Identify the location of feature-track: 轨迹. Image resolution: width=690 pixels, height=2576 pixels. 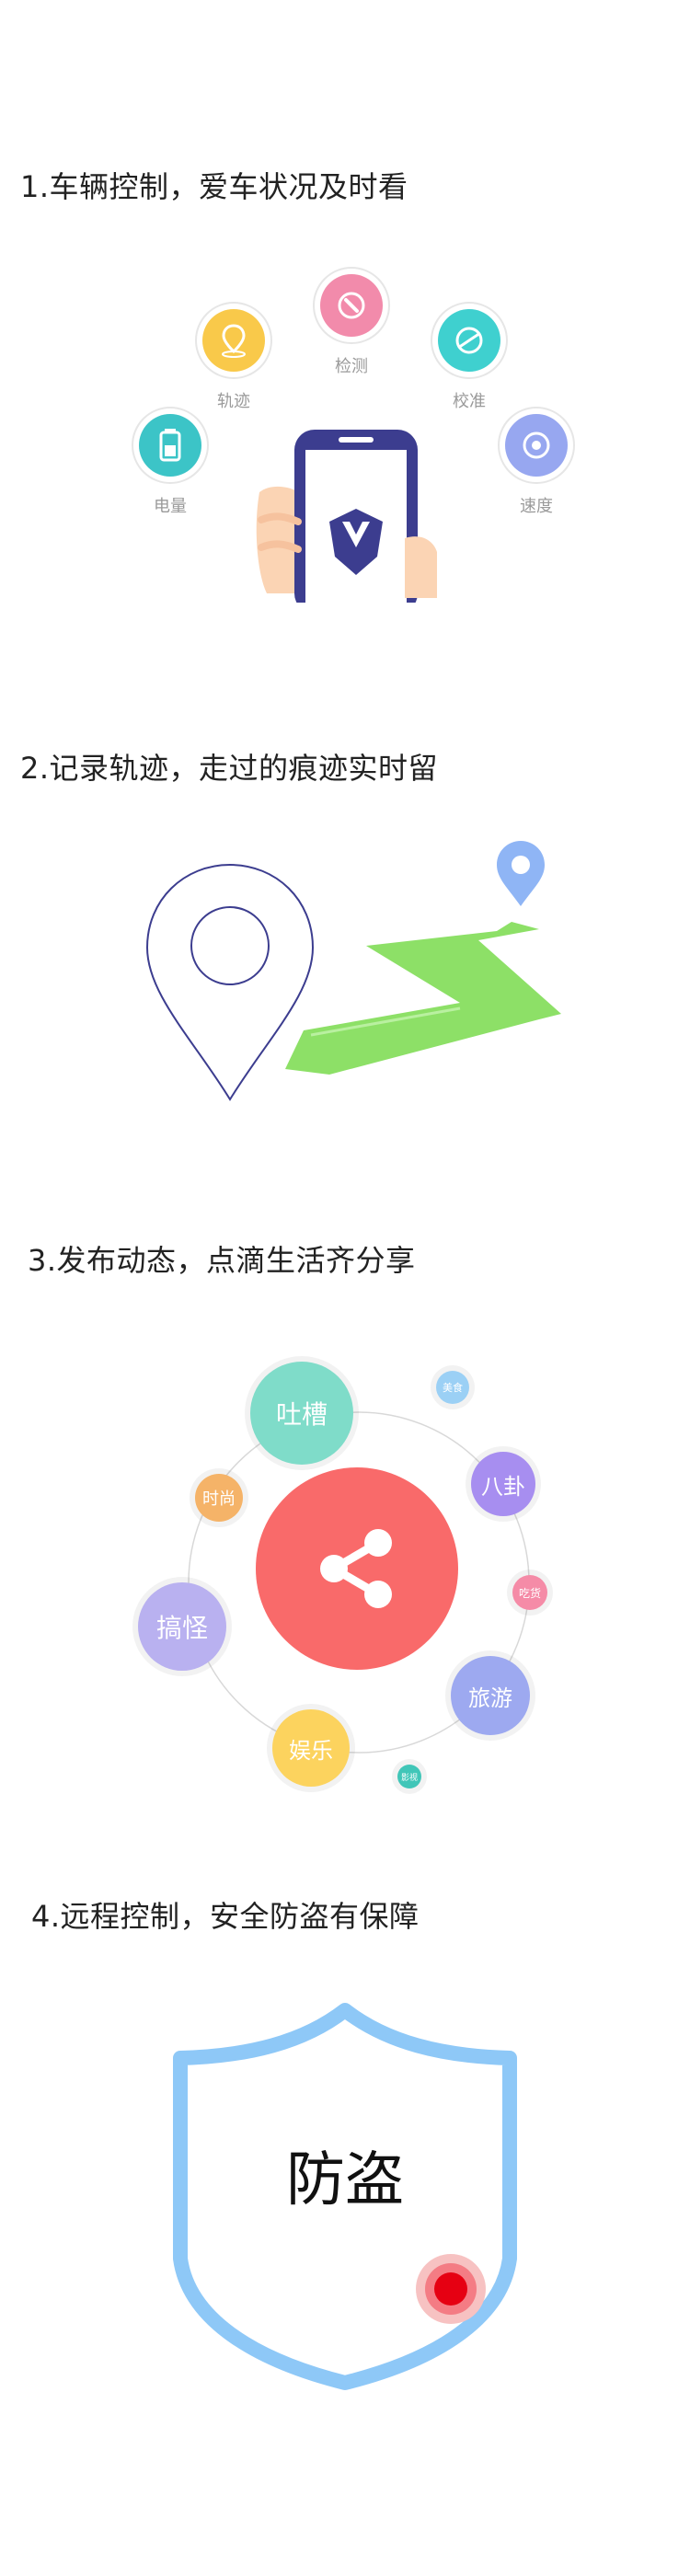
(233, 357).